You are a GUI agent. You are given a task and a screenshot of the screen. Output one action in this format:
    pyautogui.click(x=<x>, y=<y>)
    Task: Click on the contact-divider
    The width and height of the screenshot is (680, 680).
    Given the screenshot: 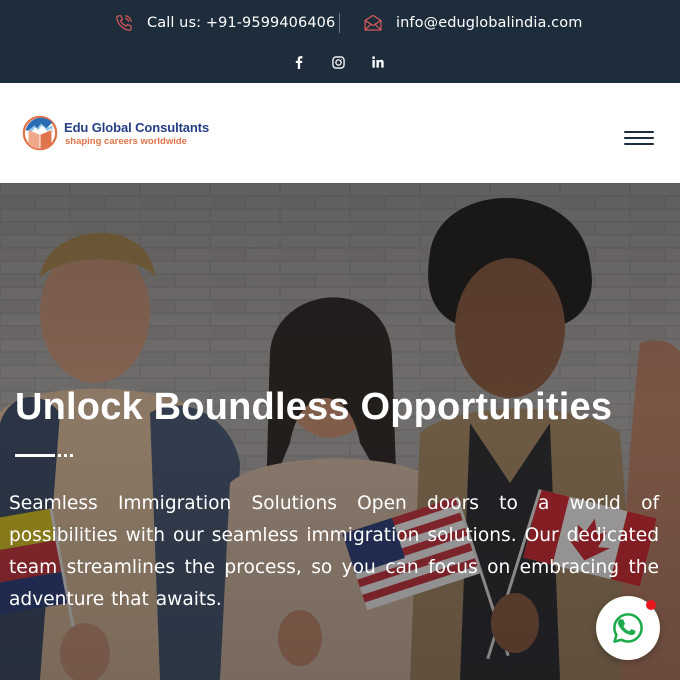 What is the action you would take?
    pyautogui.click(x=339, y=23)
    